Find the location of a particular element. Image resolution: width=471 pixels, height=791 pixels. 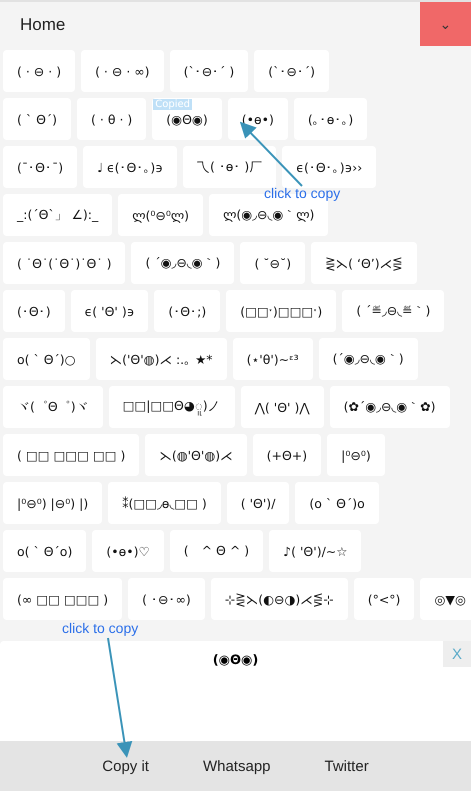

kaomoji-button: ( □□ □□□ □□ ) is located at coordinates (71, 455).